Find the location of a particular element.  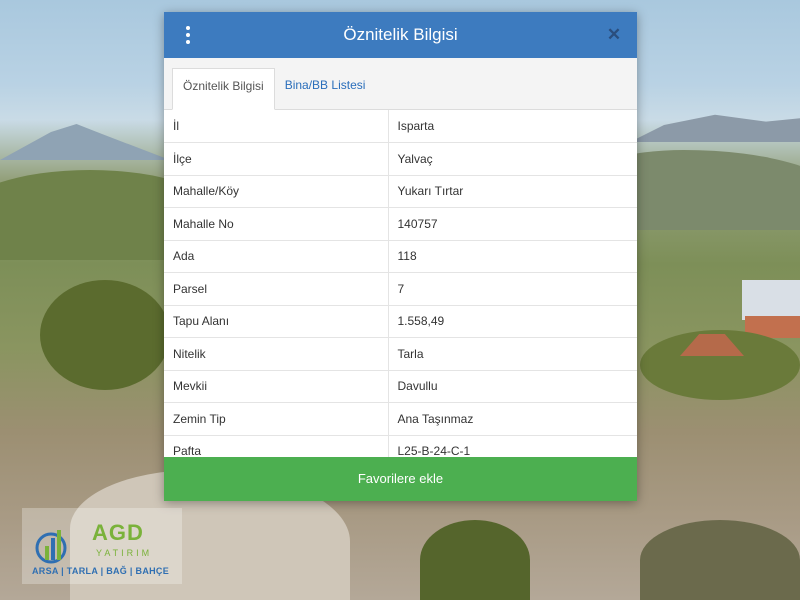

attribute-value: 118 is located at coordinates (407, 256).